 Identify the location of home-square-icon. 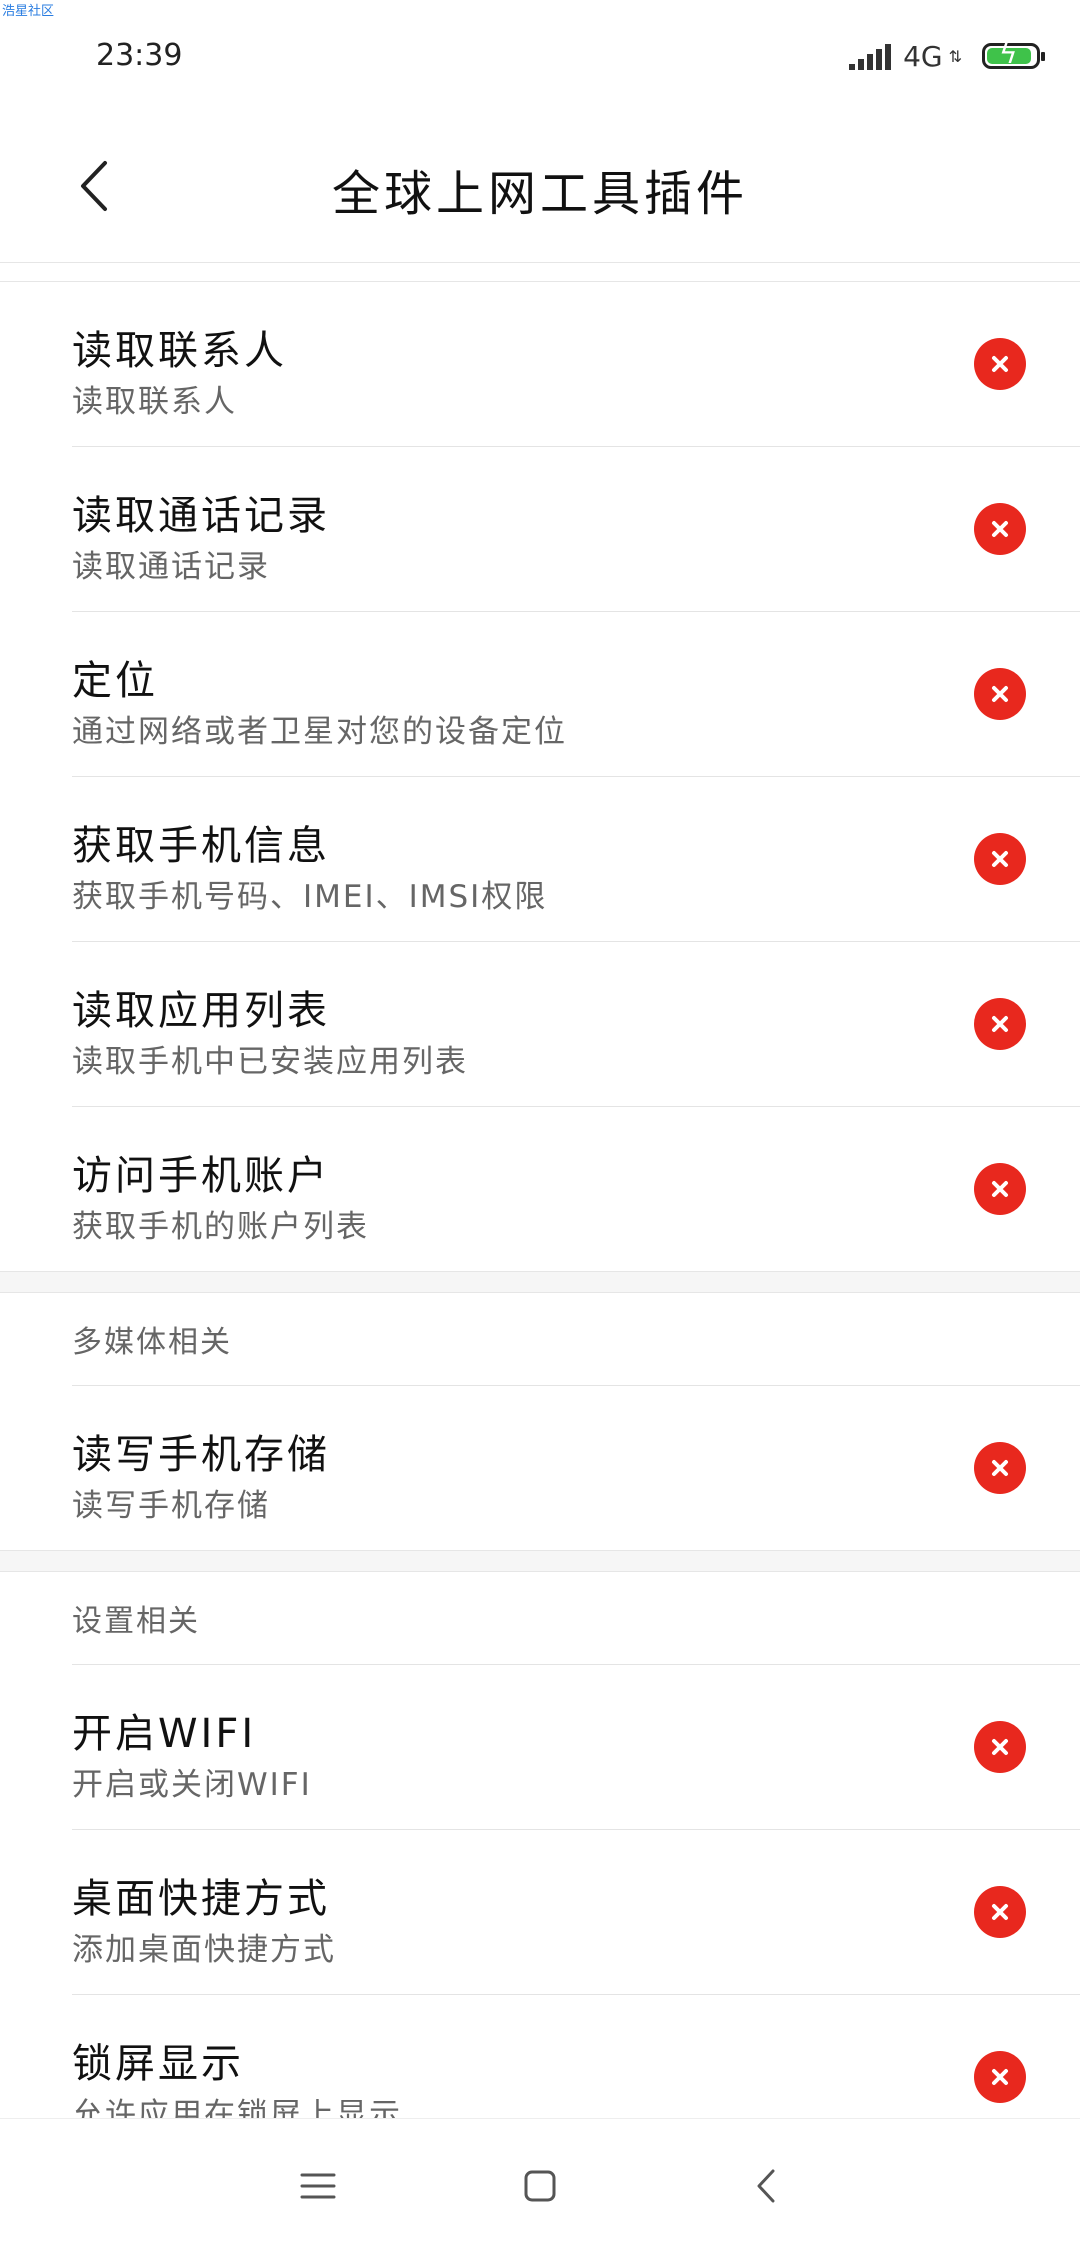
(540, 2186).